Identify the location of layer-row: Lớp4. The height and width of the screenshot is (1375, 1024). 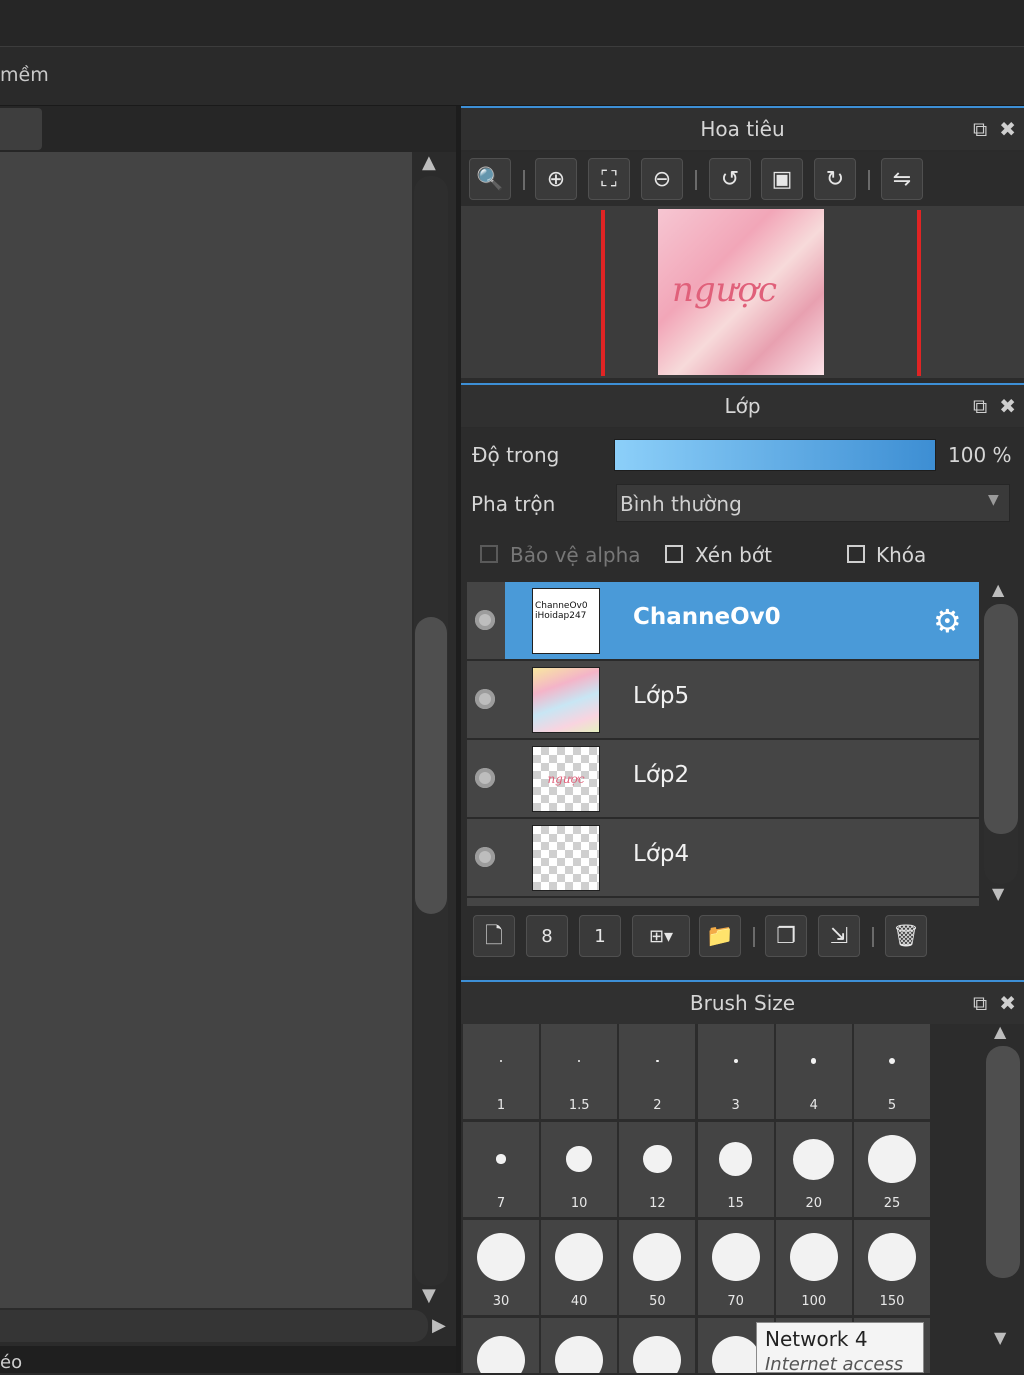
(723, 858).